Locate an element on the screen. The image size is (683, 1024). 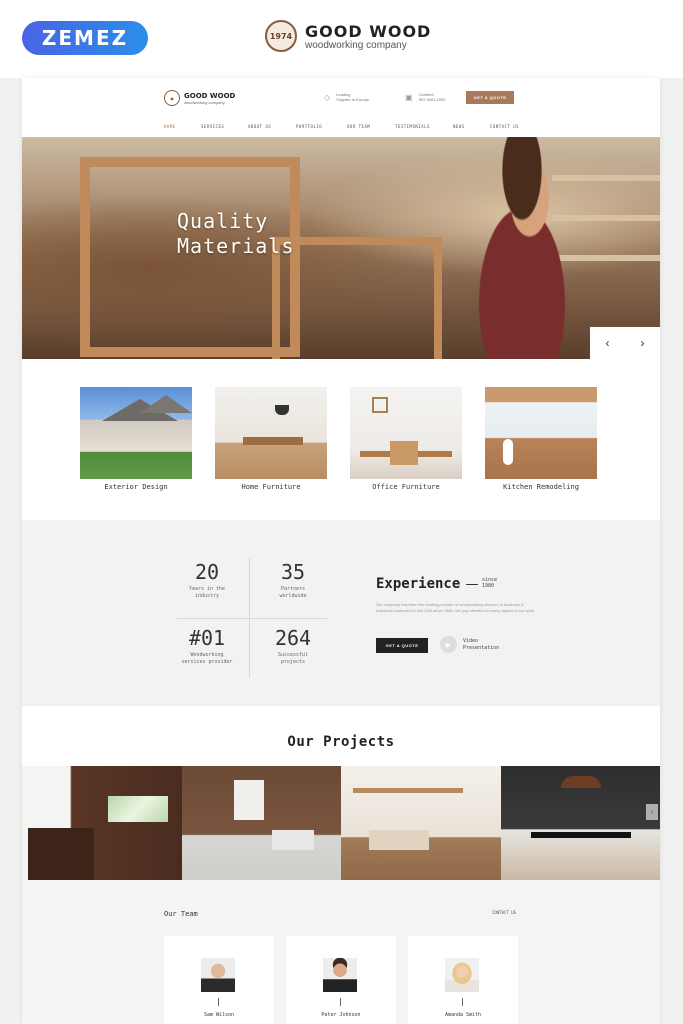
stat-caption: Partners worldwide is located at coordinates (293, 593).